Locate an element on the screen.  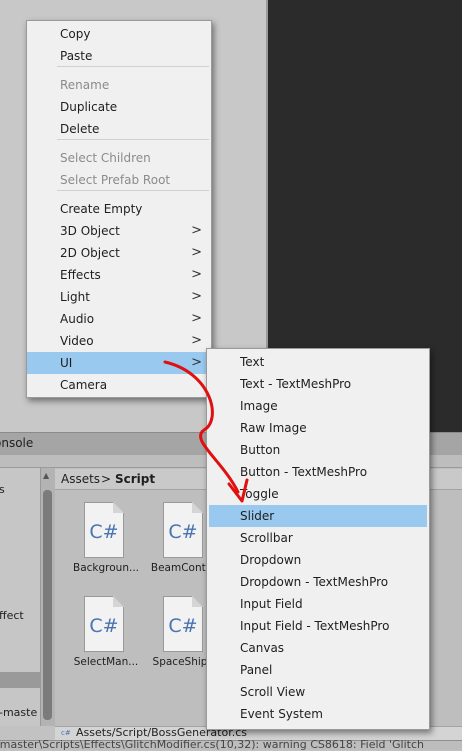
submenu-item-label: Button is located at coordinates (260, 450).